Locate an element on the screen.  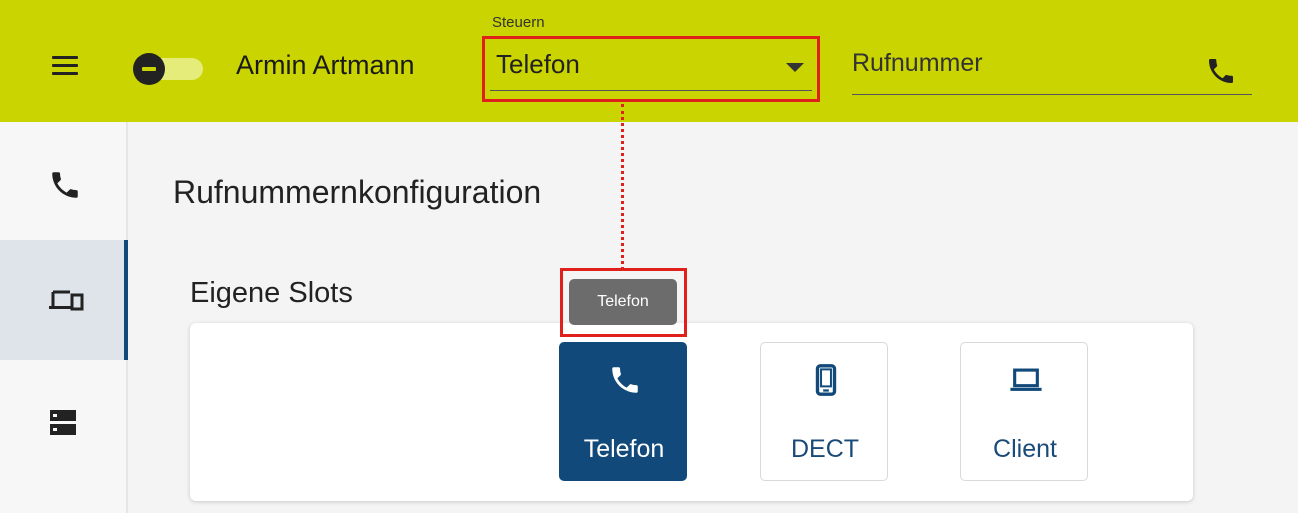
tooltip-highlight is located at coordinates (623, 302).